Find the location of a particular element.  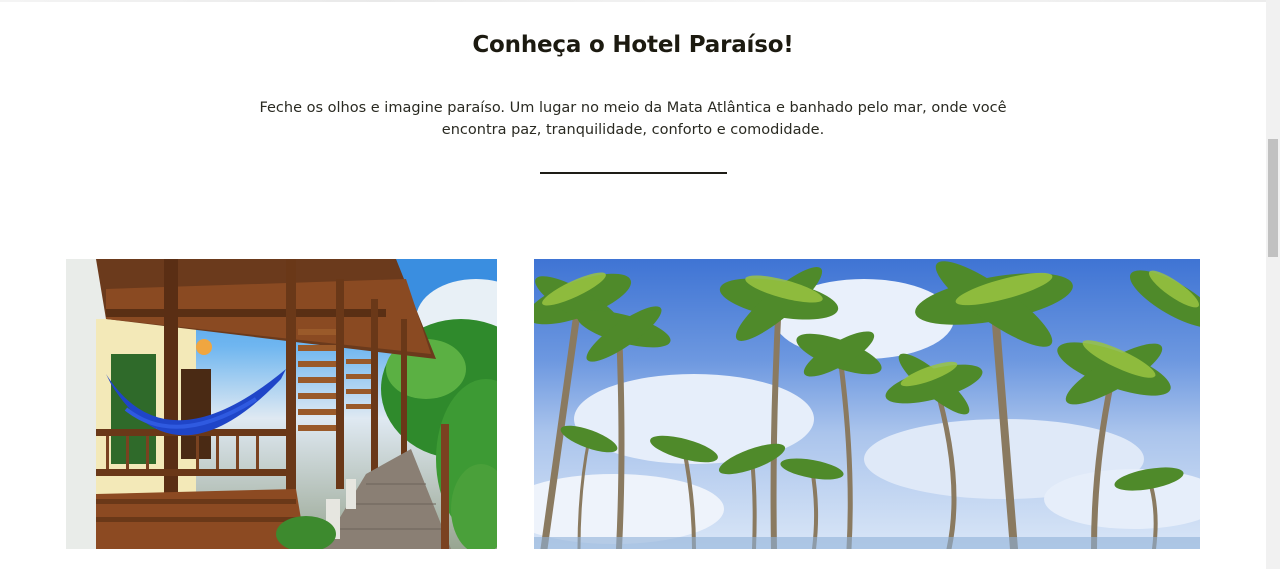

scrollbar-thumb is located at coordinates (1273, 198).